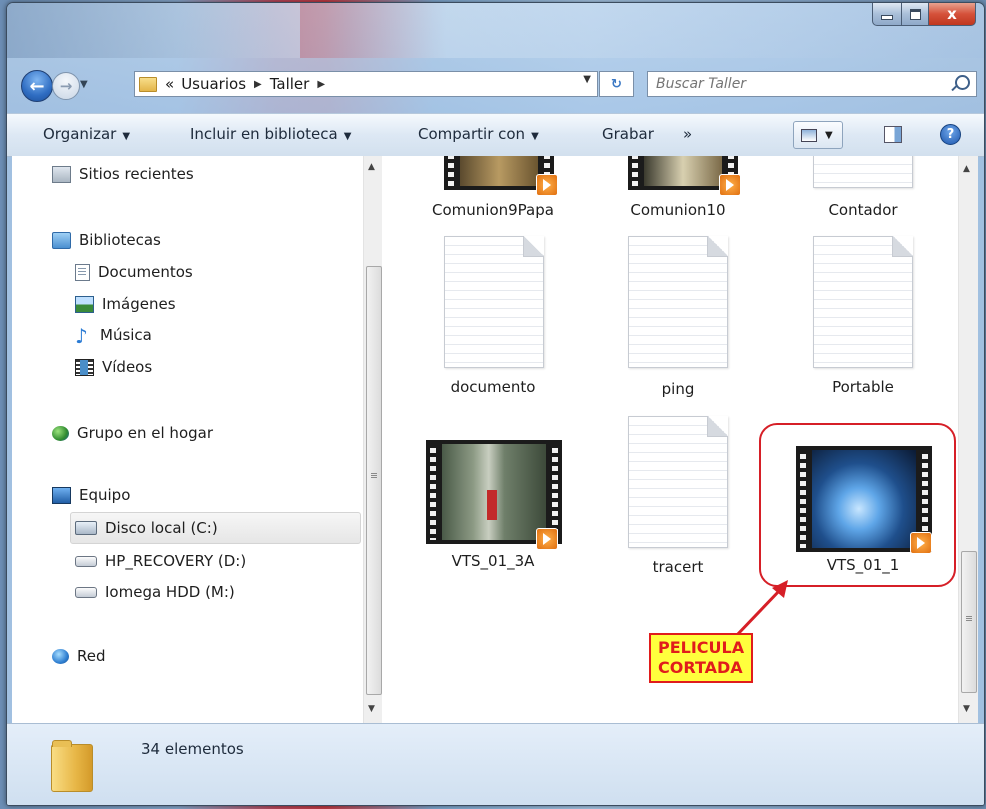 This screenshot has width=986, height=809. I want to click on nav-scroll-thumb, so click(374, 480).